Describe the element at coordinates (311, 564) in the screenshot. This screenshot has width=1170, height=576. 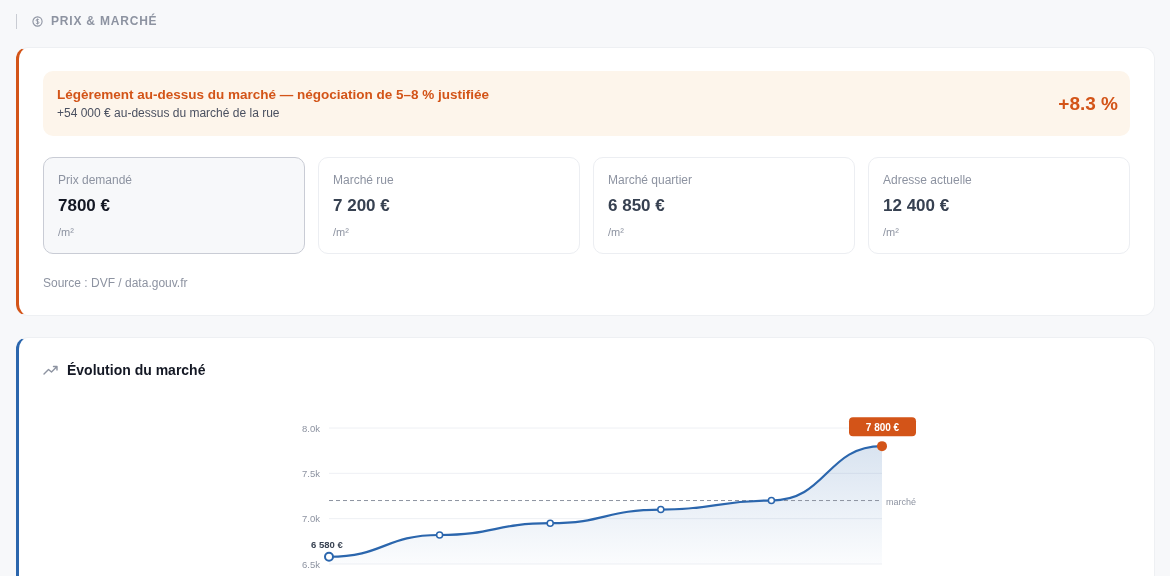
I see `y-tick-label: 6.5k` at that location.